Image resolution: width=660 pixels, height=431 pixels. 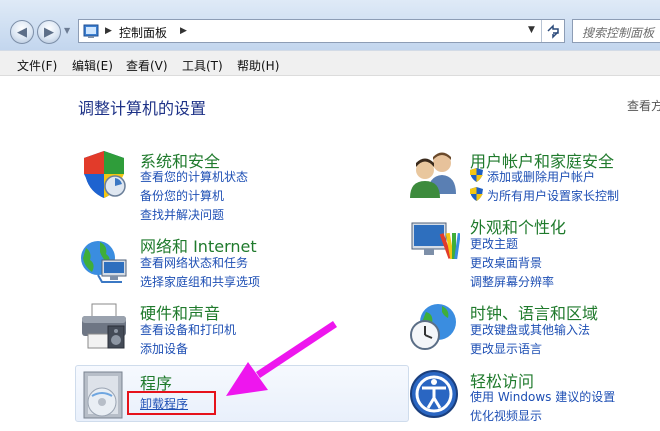 I want to click on link-network-status-tasks: 查看网络状态和任务, so click(x=194, y=262).